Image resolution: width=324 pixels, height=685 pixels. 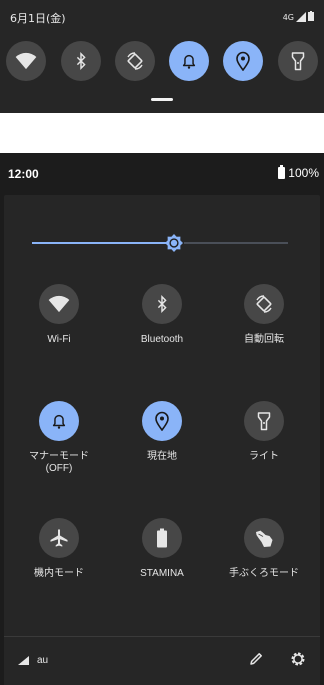 I want to click on stamina-button, so click(x=162, y=538).